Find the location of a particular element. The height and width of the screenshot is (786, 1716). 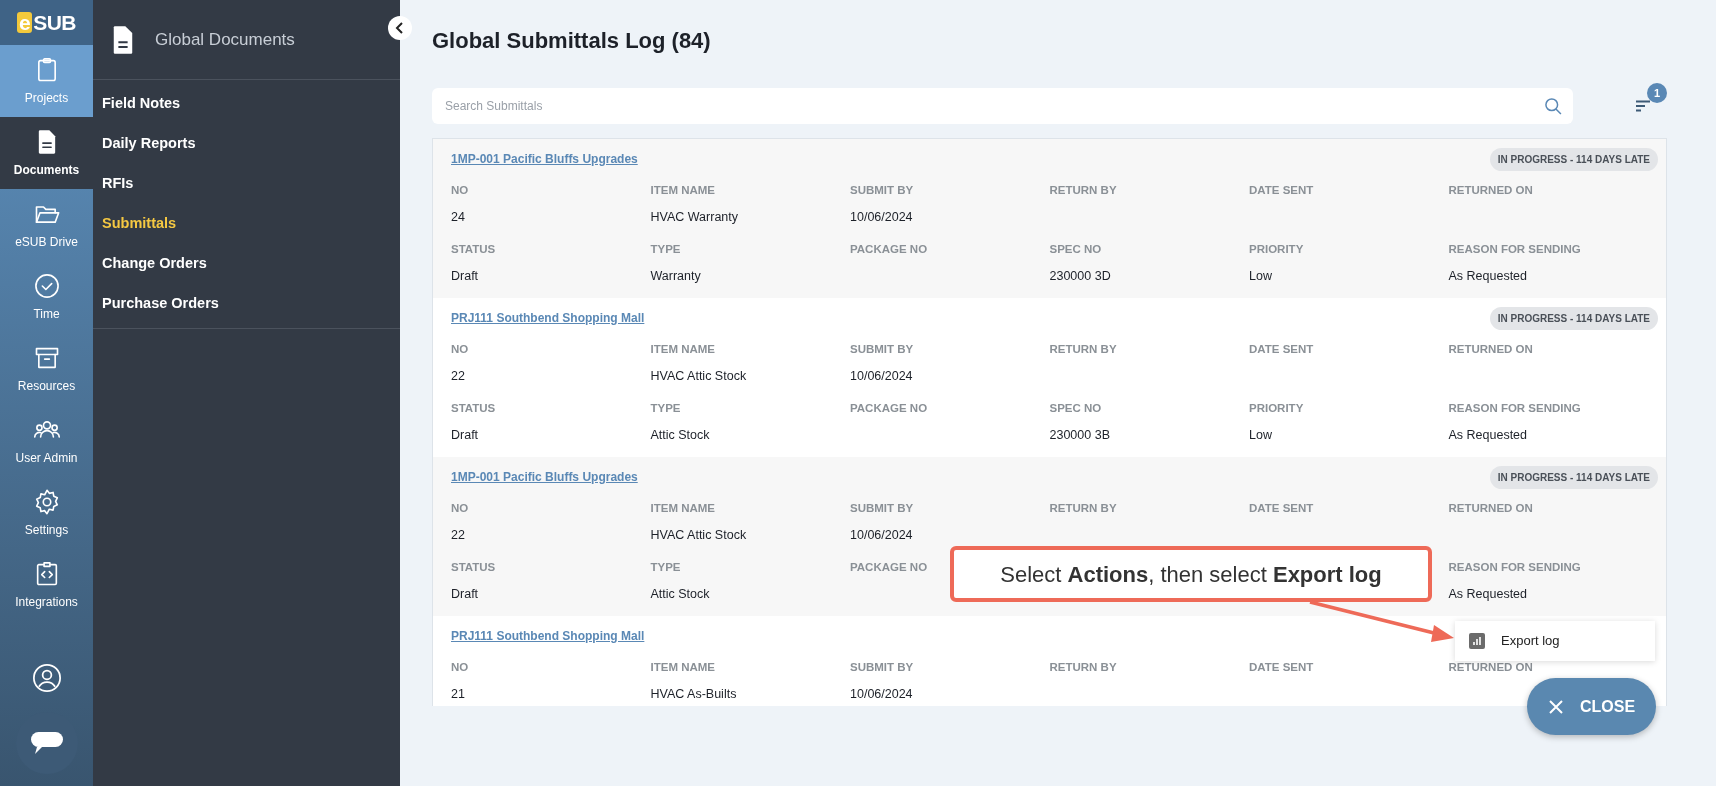

field-value: Warranty is located at coordinates (676, 276).